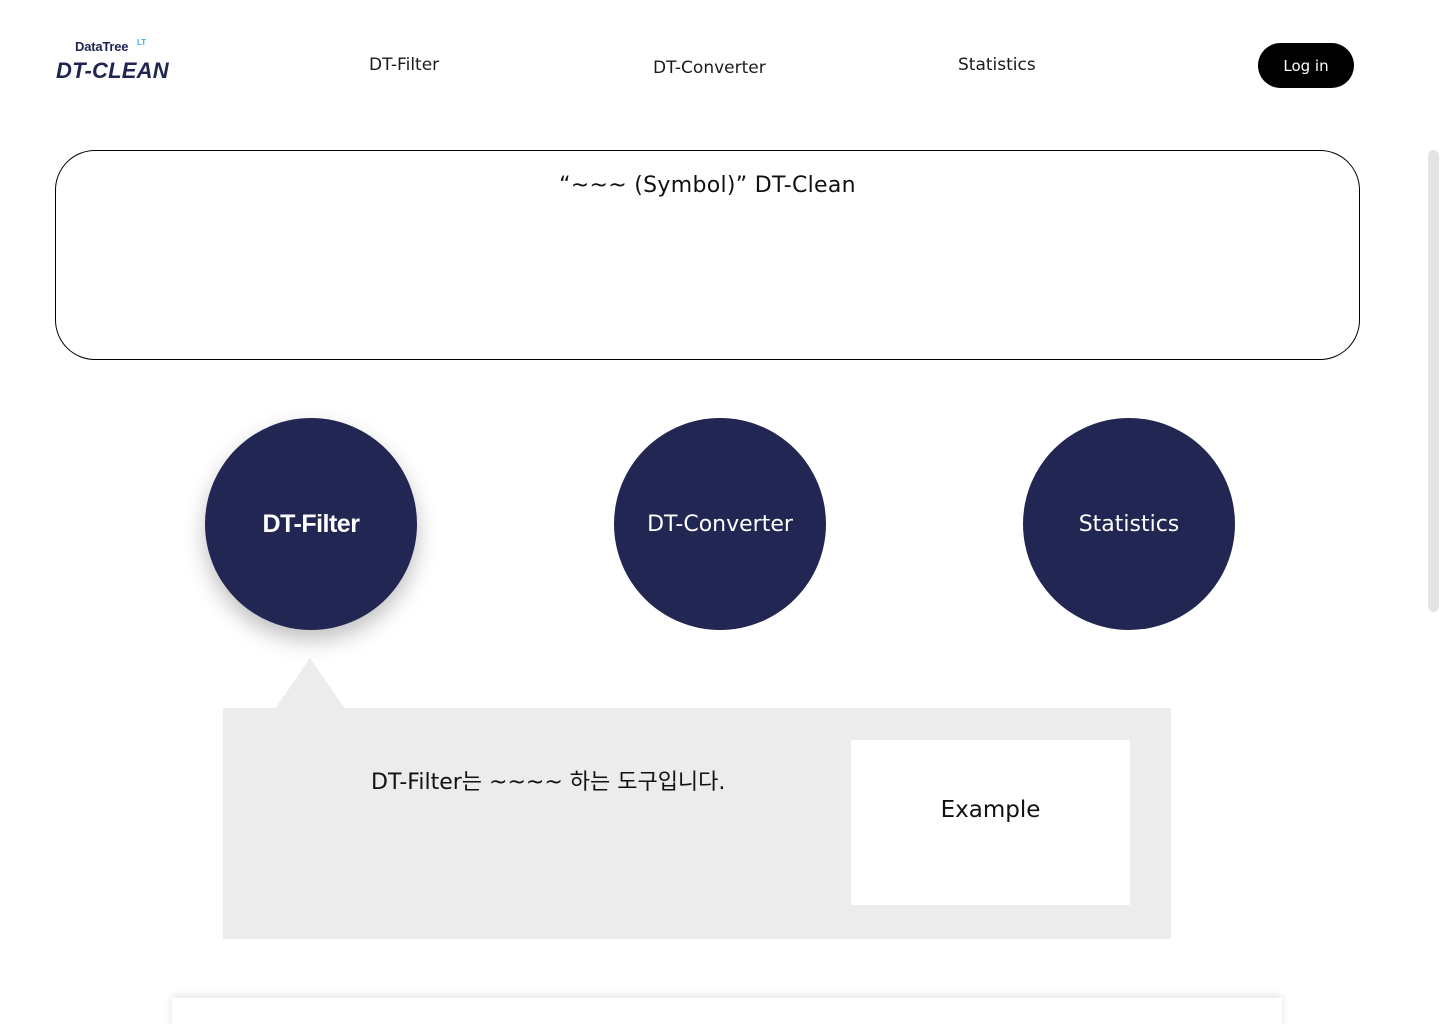 The width and height of the screenshot is (1440, 1024). I want to click on dt-clean-logo: DataTree LT DT-CLEAN, so click(121, 63).